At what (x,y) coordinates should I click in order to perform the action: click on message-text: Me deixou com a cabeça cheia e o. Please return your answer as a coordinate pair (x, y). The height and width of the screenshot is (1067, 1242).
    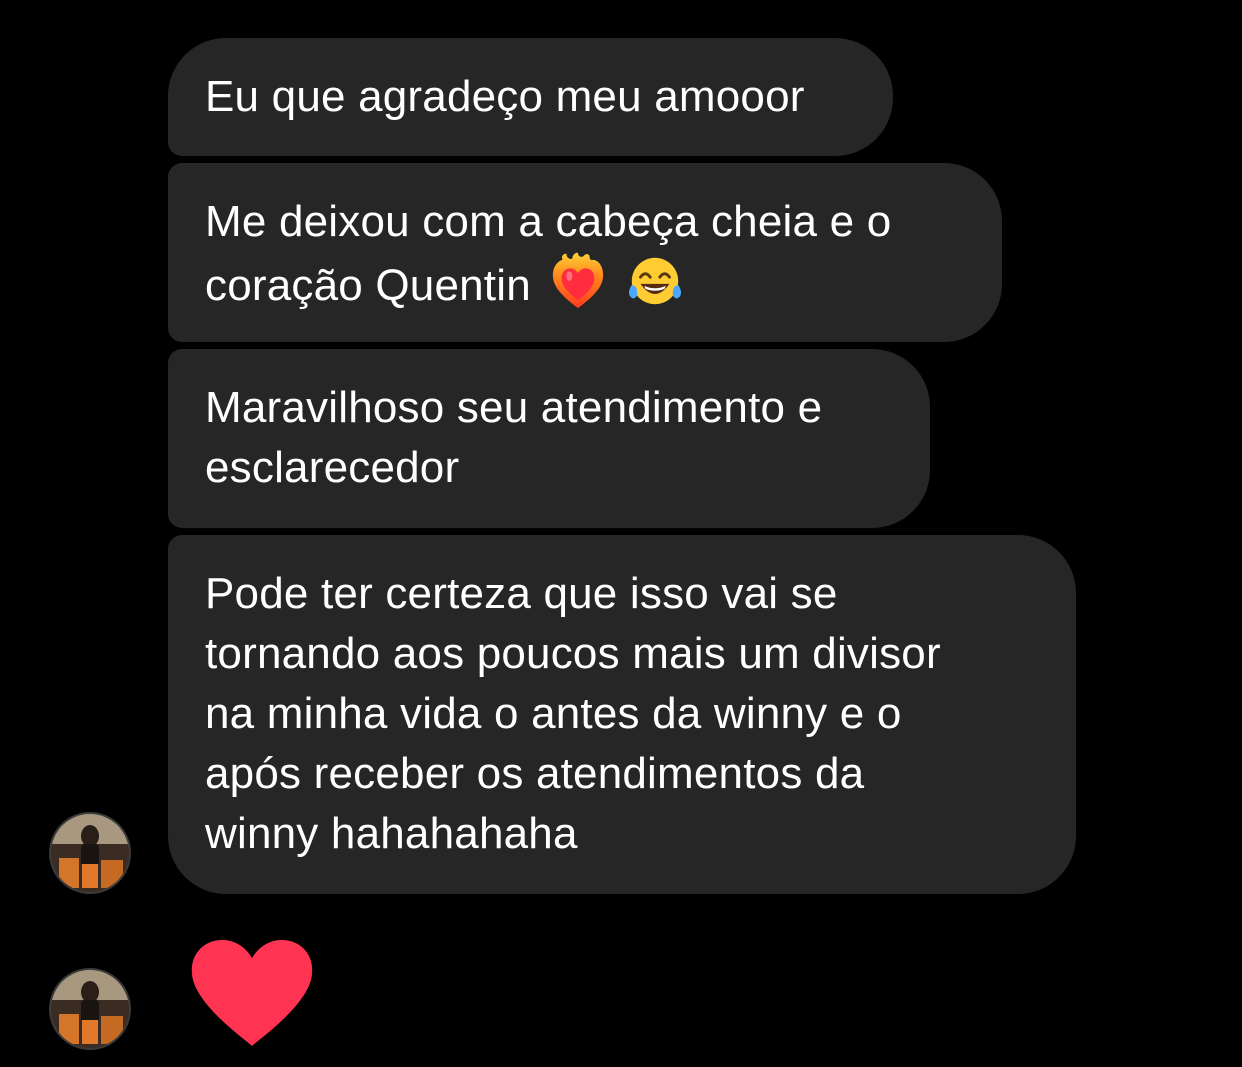
    Looking at the image, I should click on (548, 221).